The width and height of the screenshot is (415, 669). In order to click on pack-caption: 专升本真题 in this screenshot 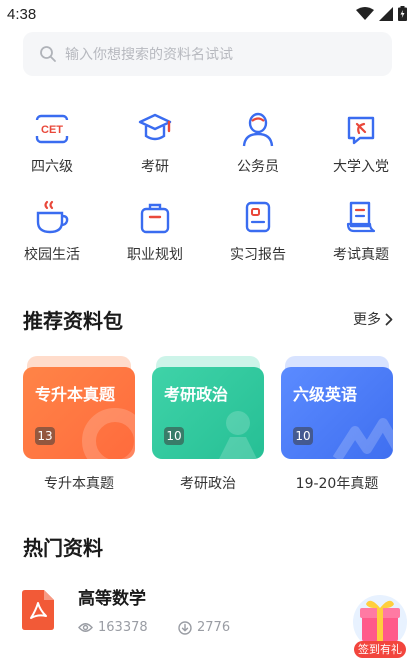, I will do `click(79, 484)`.